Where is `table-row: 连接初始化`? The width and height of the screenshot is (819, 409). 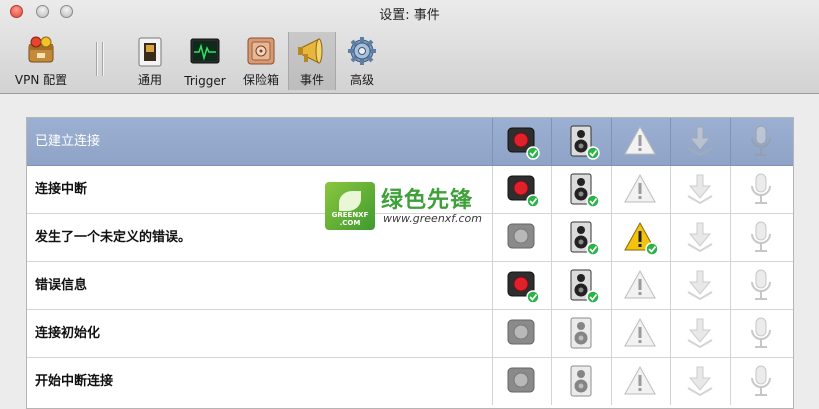 table-row: 连接初始化 is located at coordinates (410, 334).